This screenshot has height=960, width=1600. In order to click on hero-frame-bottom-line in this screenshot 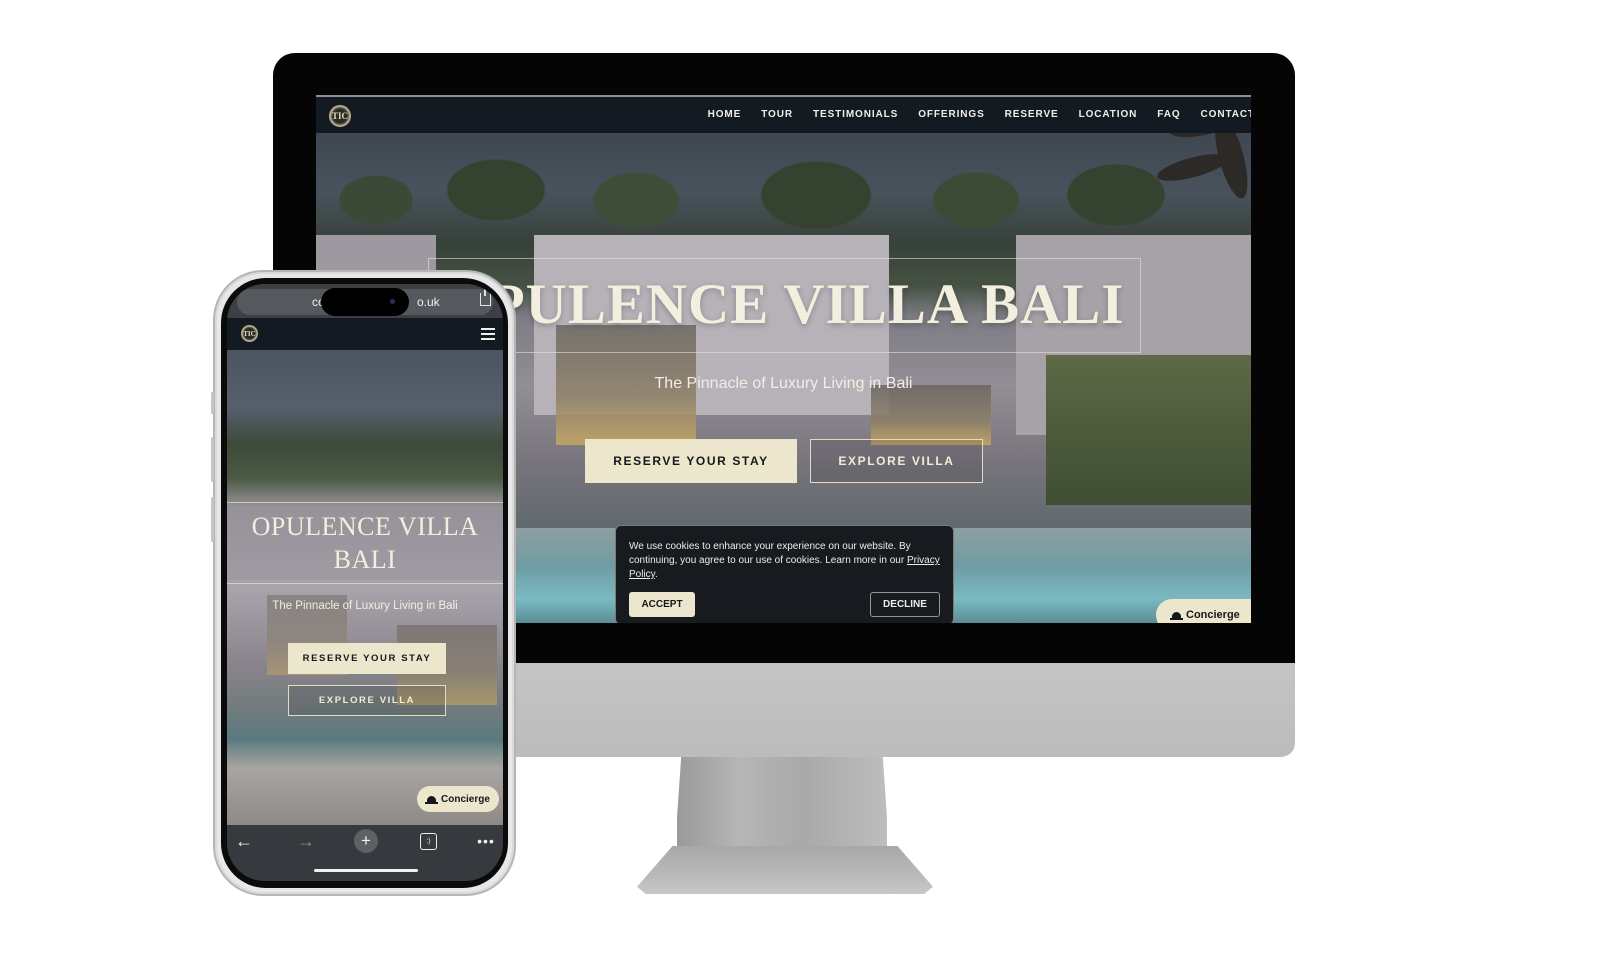, I will do `click(365, 583)`.